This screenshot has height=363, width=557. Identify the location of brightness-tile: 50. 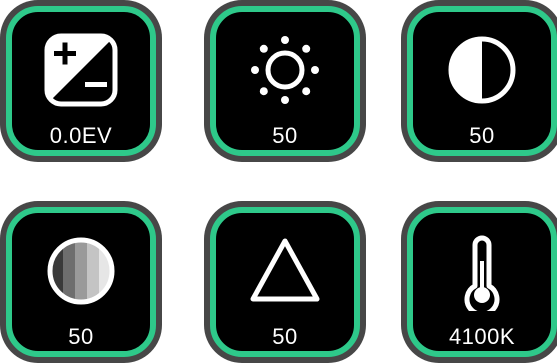
(285, 81).